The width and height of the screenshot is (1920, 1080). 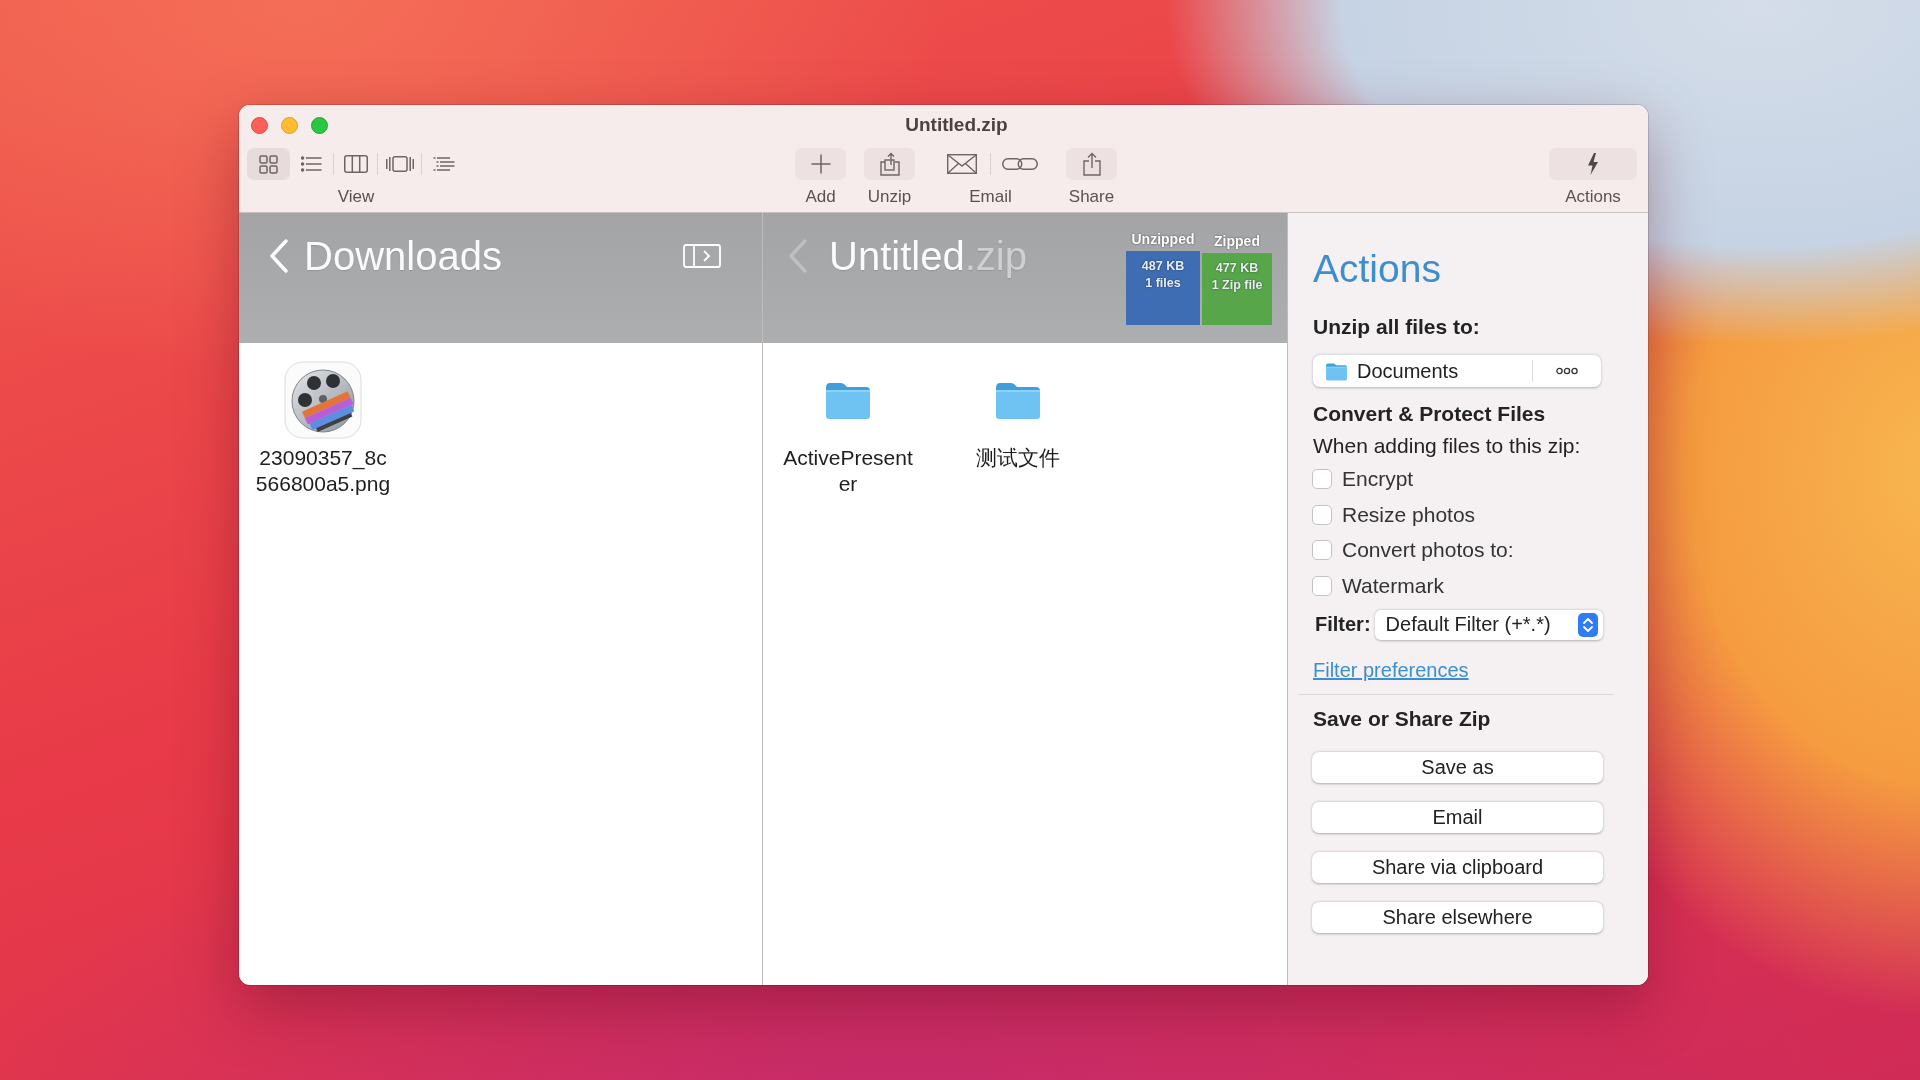 I want to click on plus-icon, so click(x=820, y=164).